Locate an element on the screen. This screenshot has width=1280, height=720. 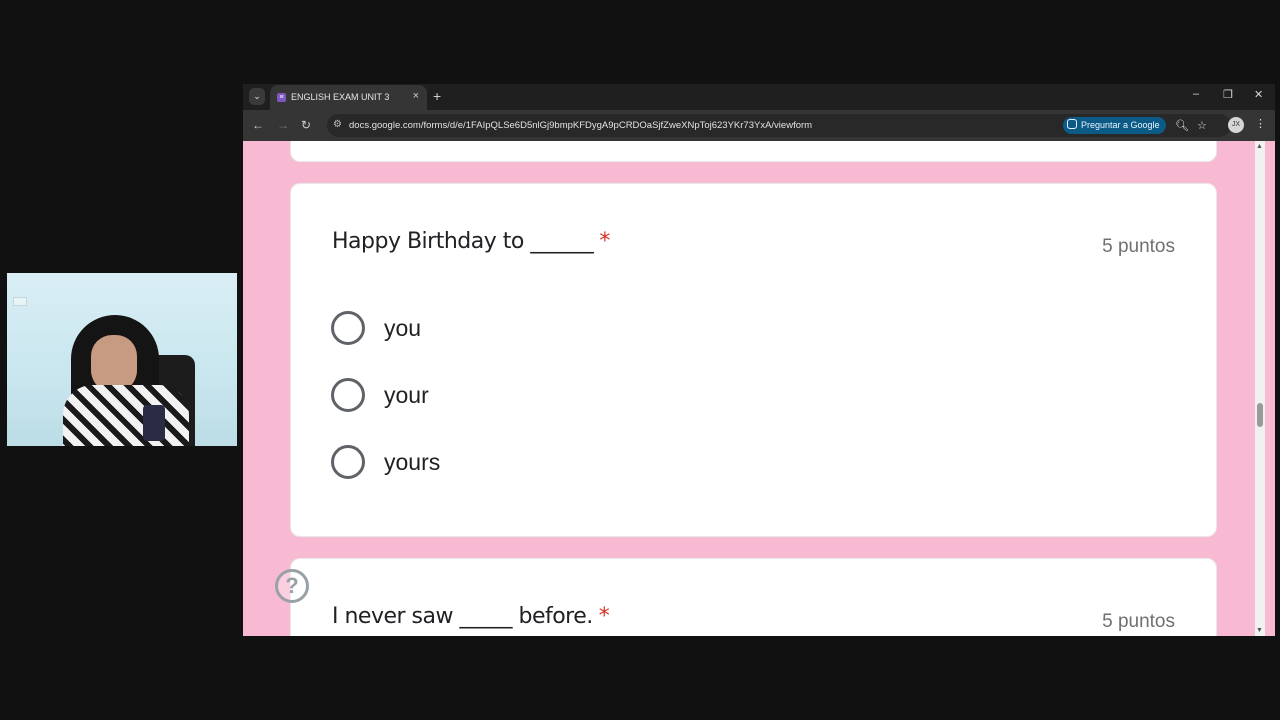
wall-outlet is located at coordinates (20, 301).